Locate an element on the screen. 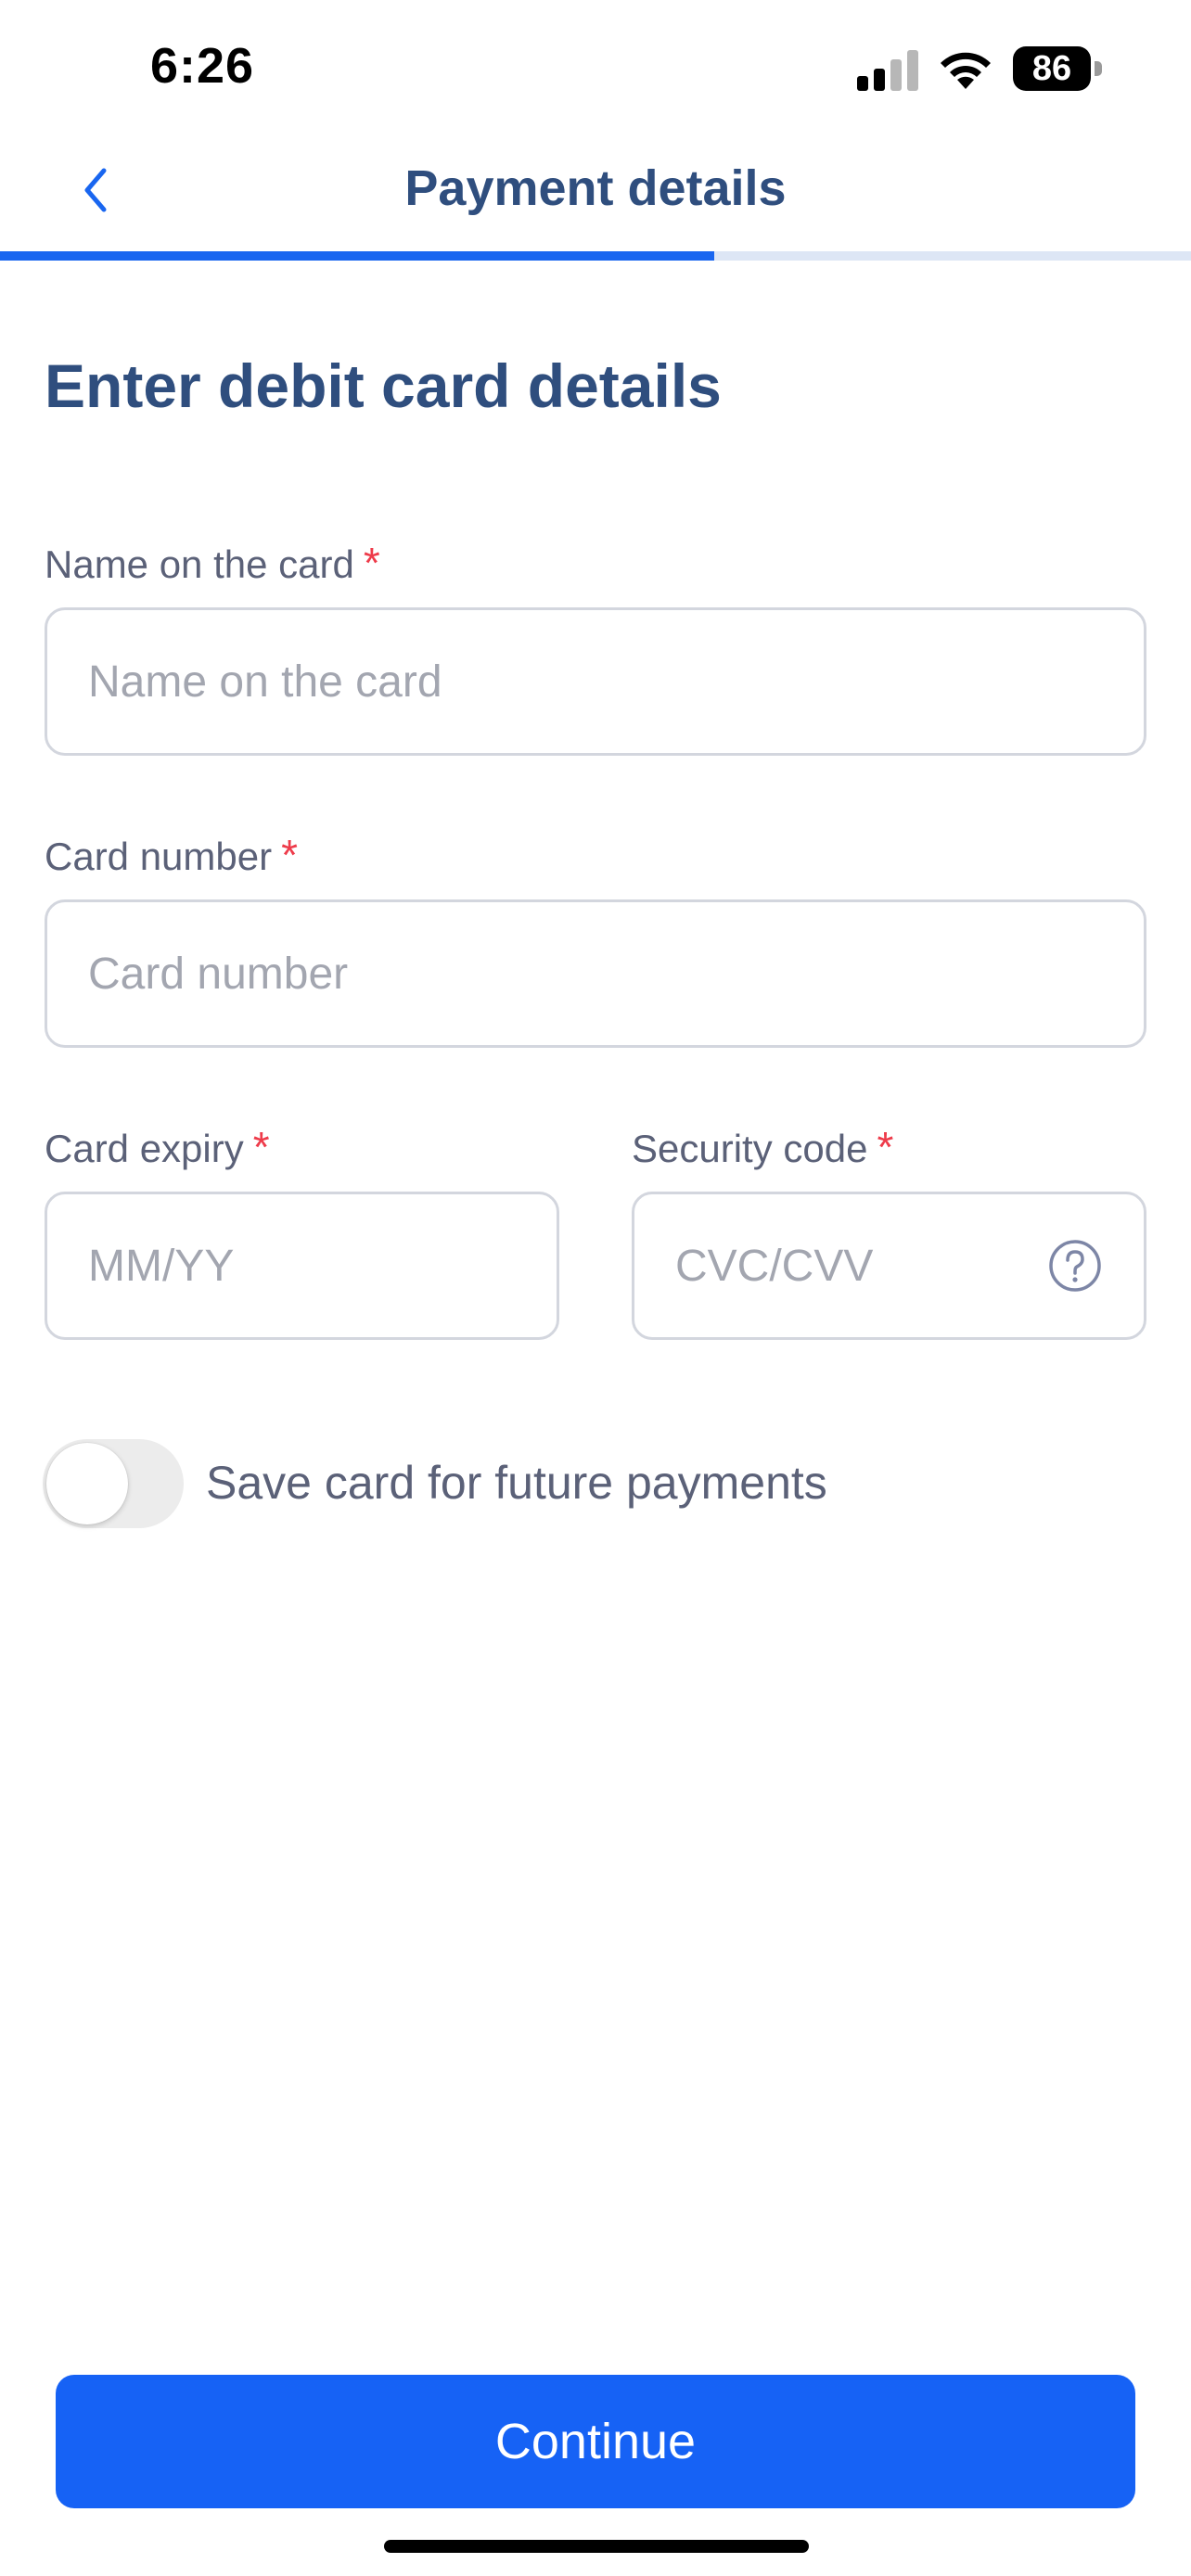  card-number-label: Card number * is located at coordinates (171, 855).